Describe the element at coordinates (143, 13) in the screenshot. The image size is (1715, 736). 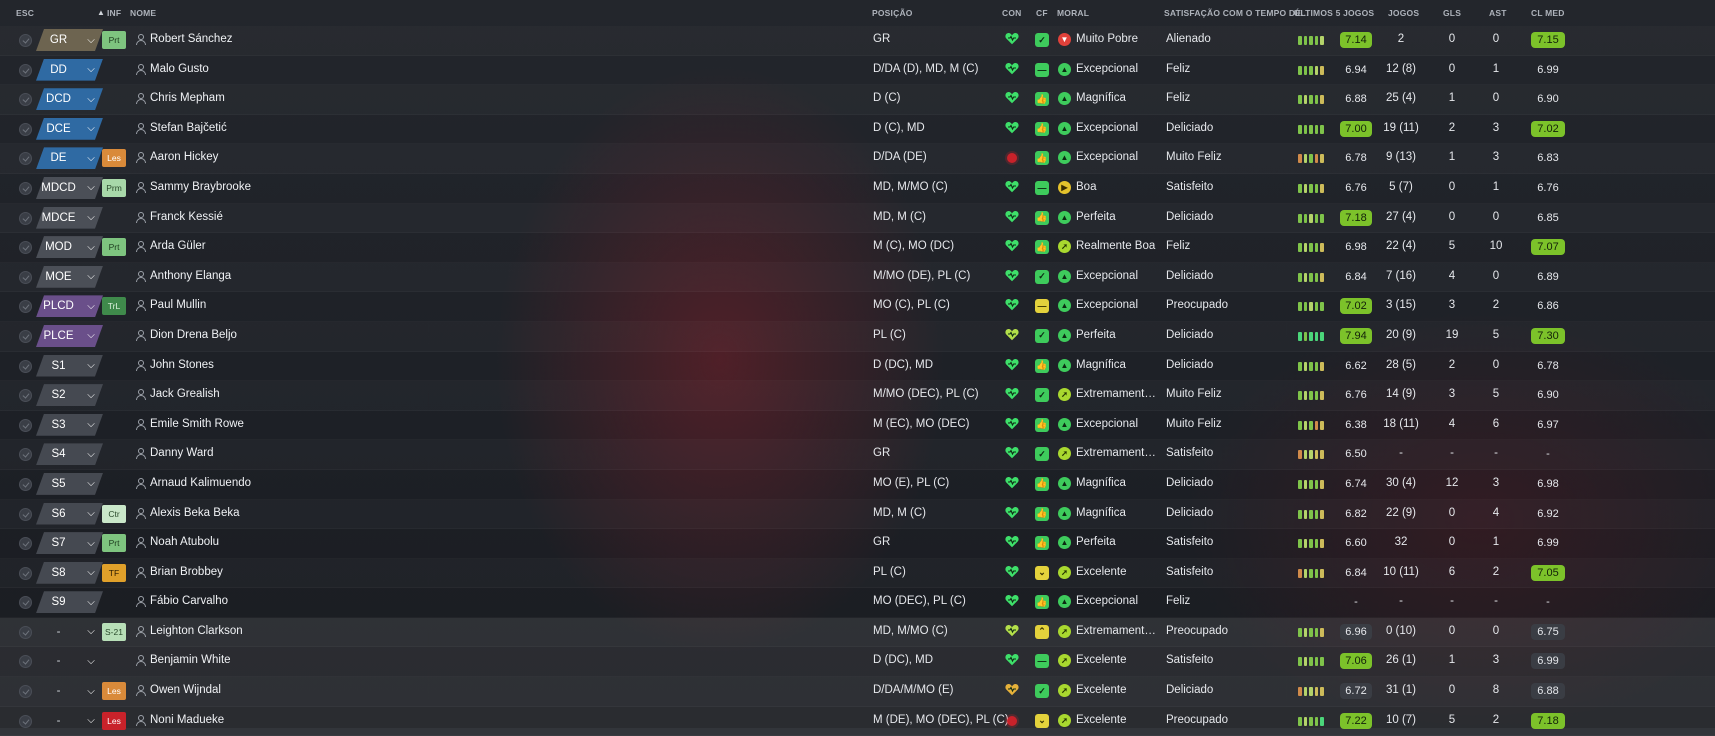
I see `col-nome: NOME` at that location.